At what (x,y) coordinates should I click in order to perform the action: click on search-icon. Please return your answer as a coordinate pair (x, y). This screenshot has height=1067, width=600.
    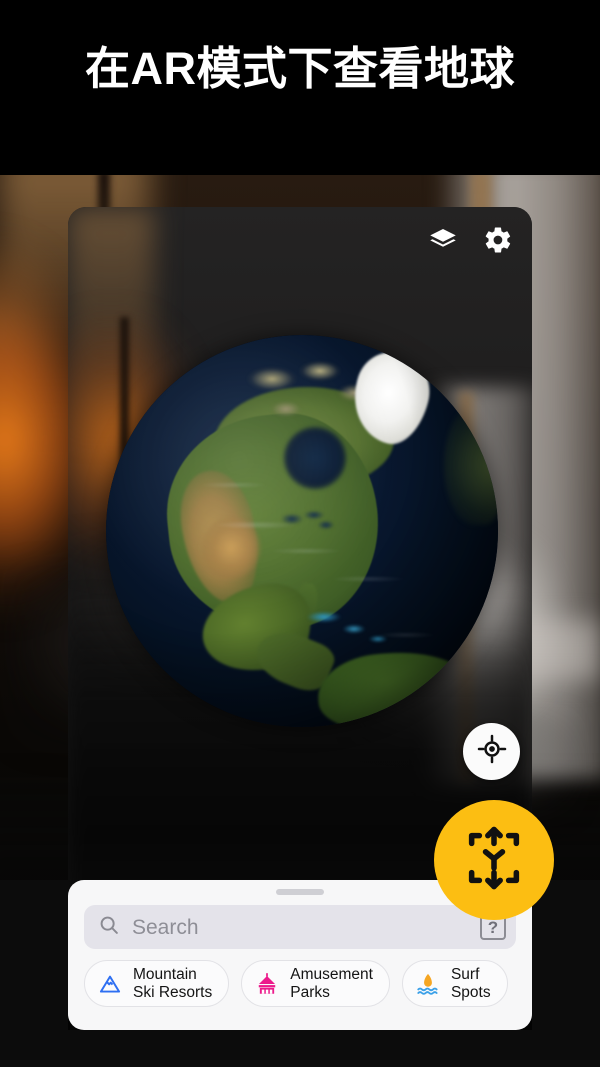
    Looking at the image, I should click on (109, 927).